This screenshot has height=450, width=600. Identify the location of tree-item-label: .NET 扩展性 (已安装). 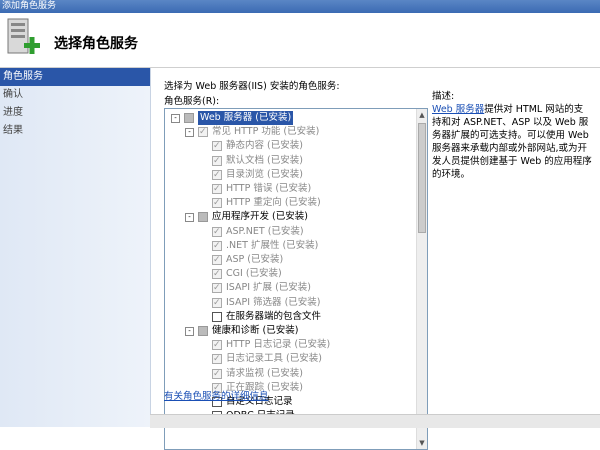
(272, 245).